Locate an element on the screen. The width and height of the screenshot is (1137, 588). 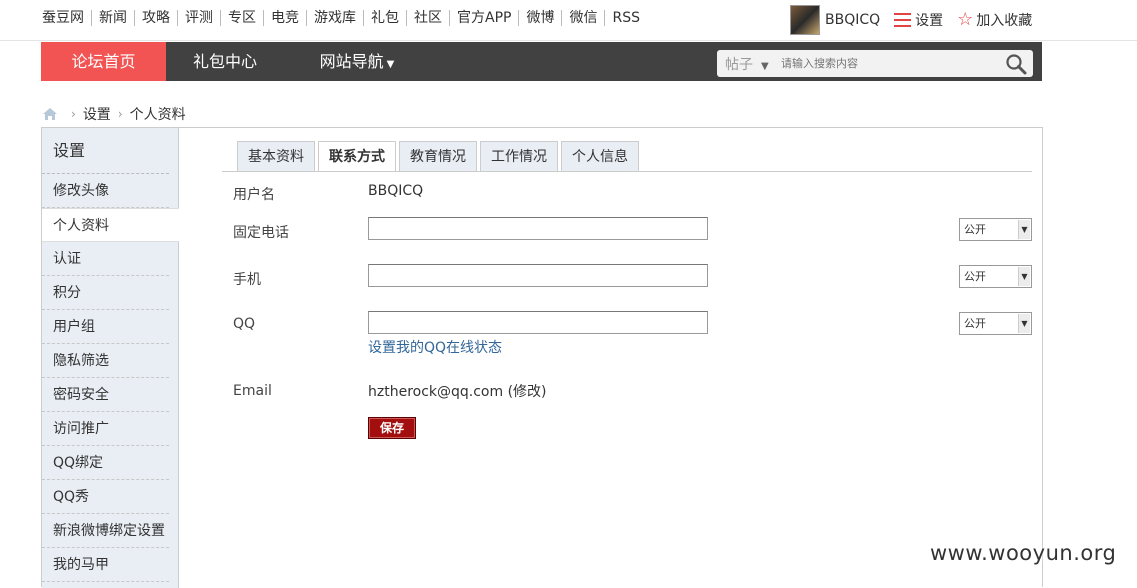
sidebar-item-verify: 认证 is located at coordinates (105, 259).